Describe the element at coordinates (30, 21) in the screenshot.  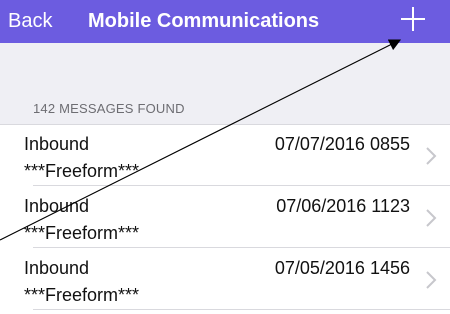
I see `back-button: Back` at that location.